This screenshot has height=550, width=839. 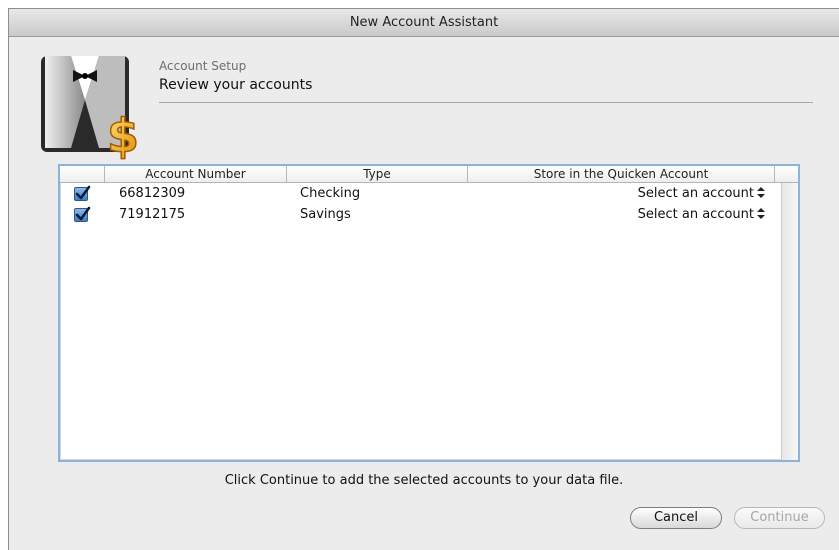 I want to click on quicken-logo-icon: $, so click(x=91, y=110).